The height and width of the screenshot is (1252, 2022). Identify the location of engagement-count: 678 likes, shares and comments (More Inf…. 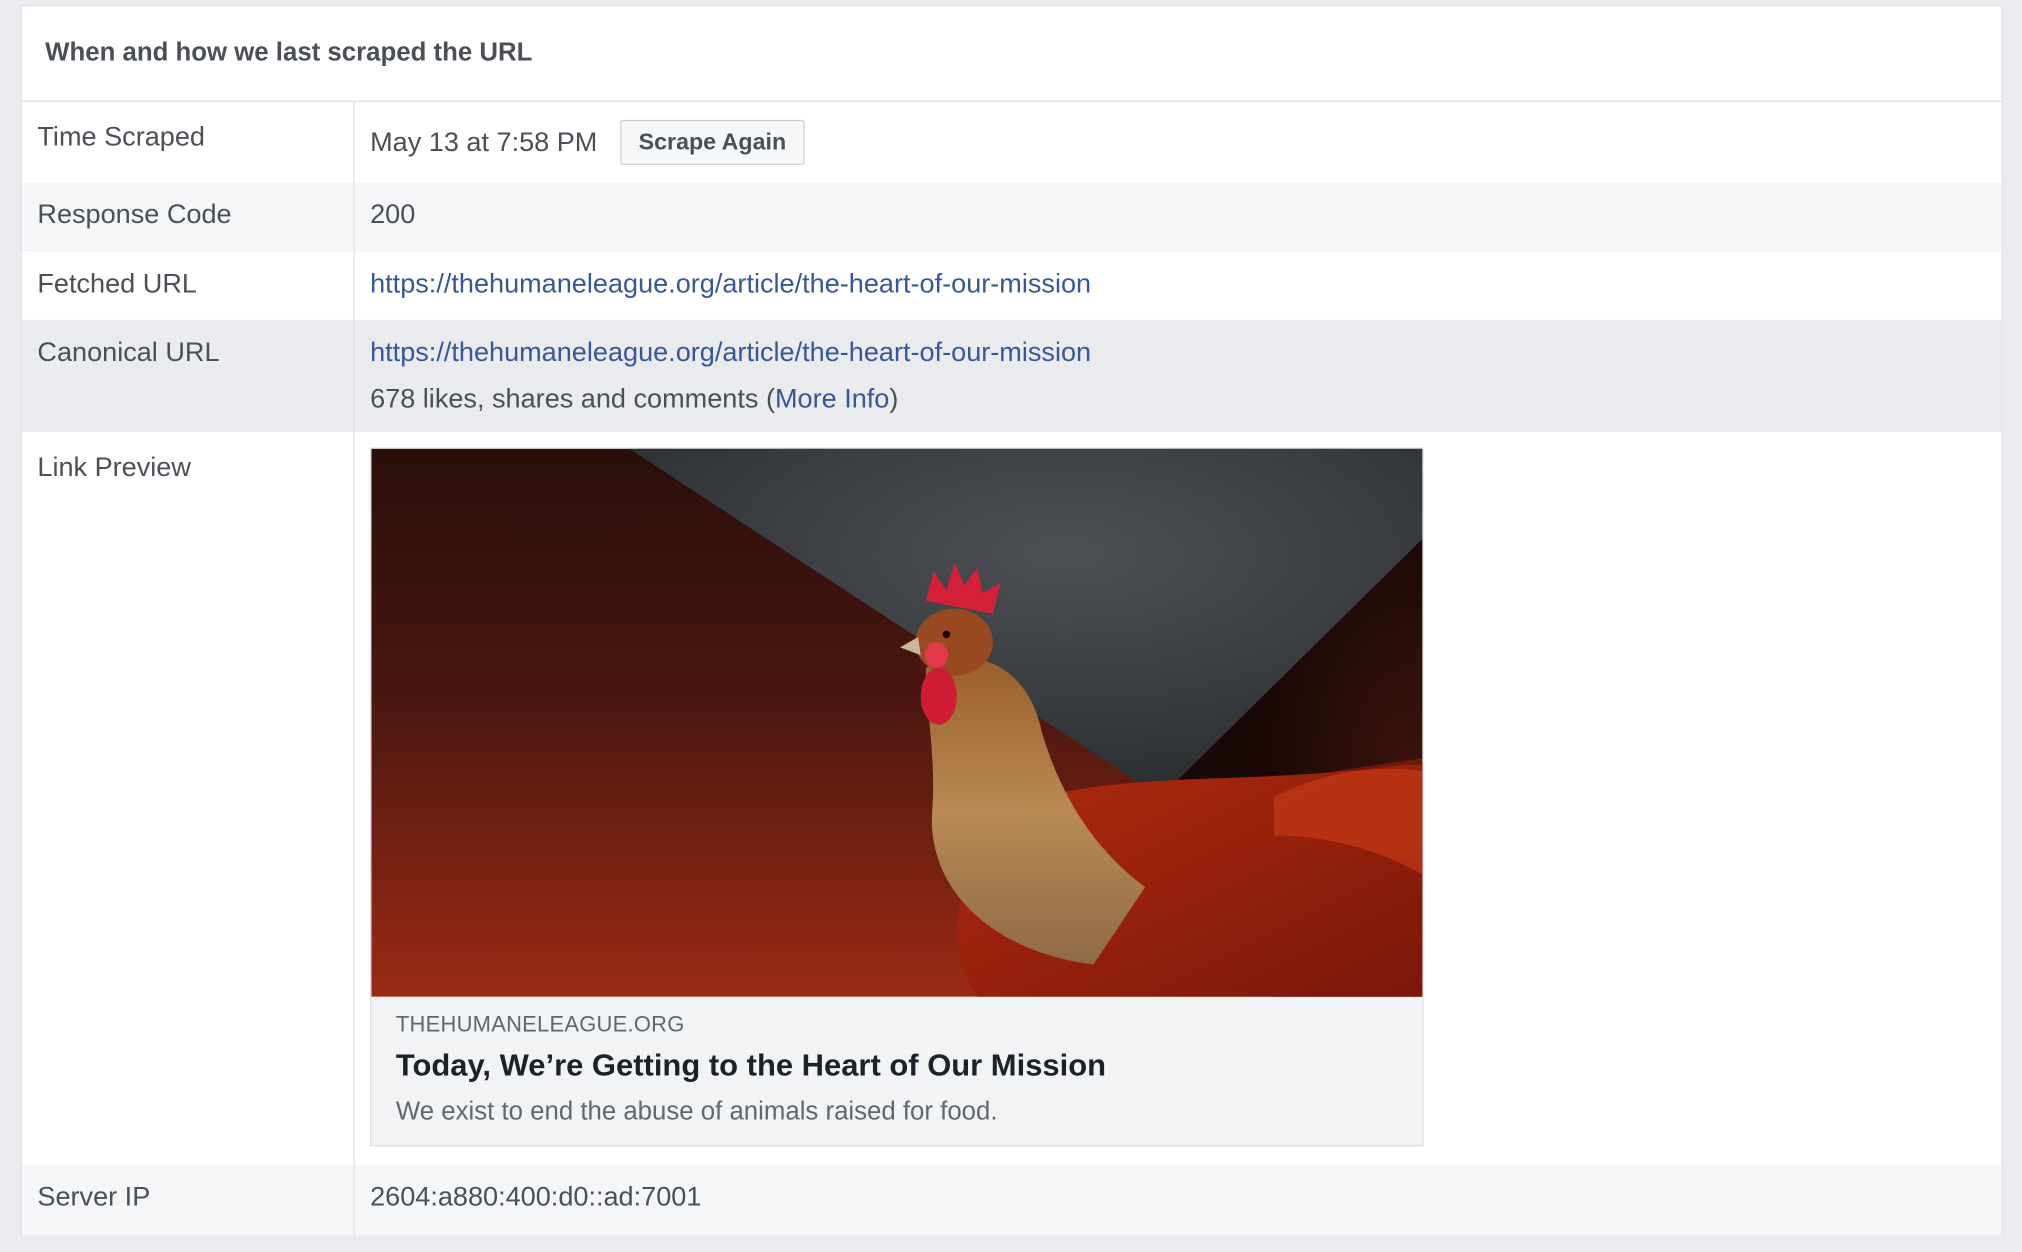
(1185, 399).